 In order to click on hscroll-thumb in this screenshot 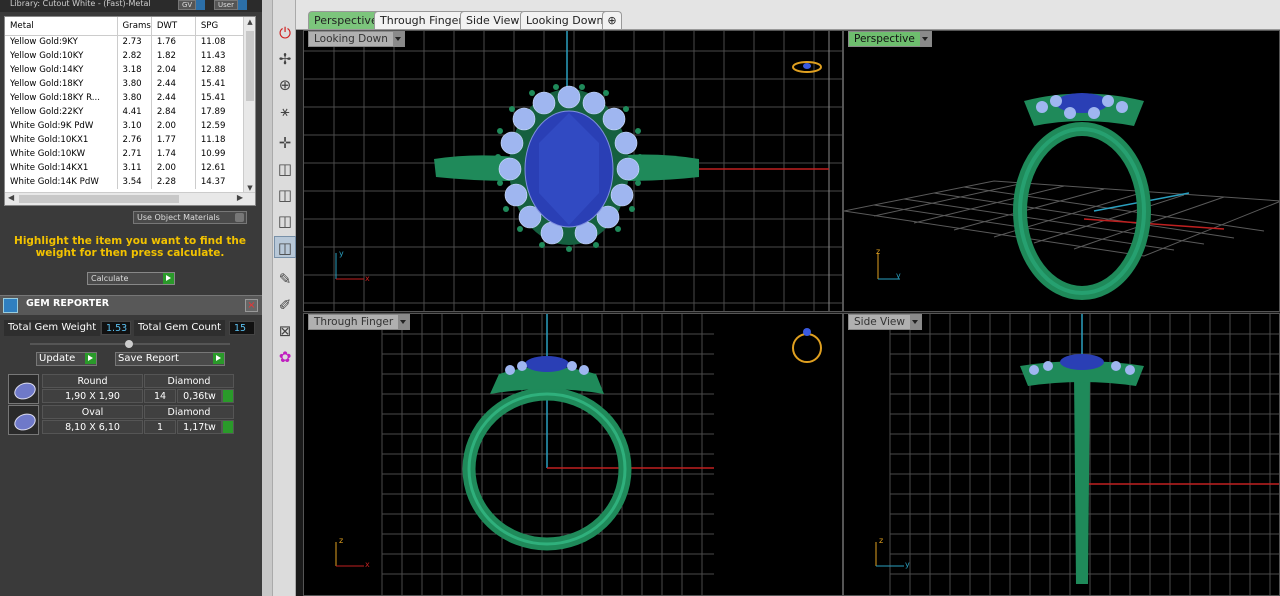, I will do `click(99, 199)`.